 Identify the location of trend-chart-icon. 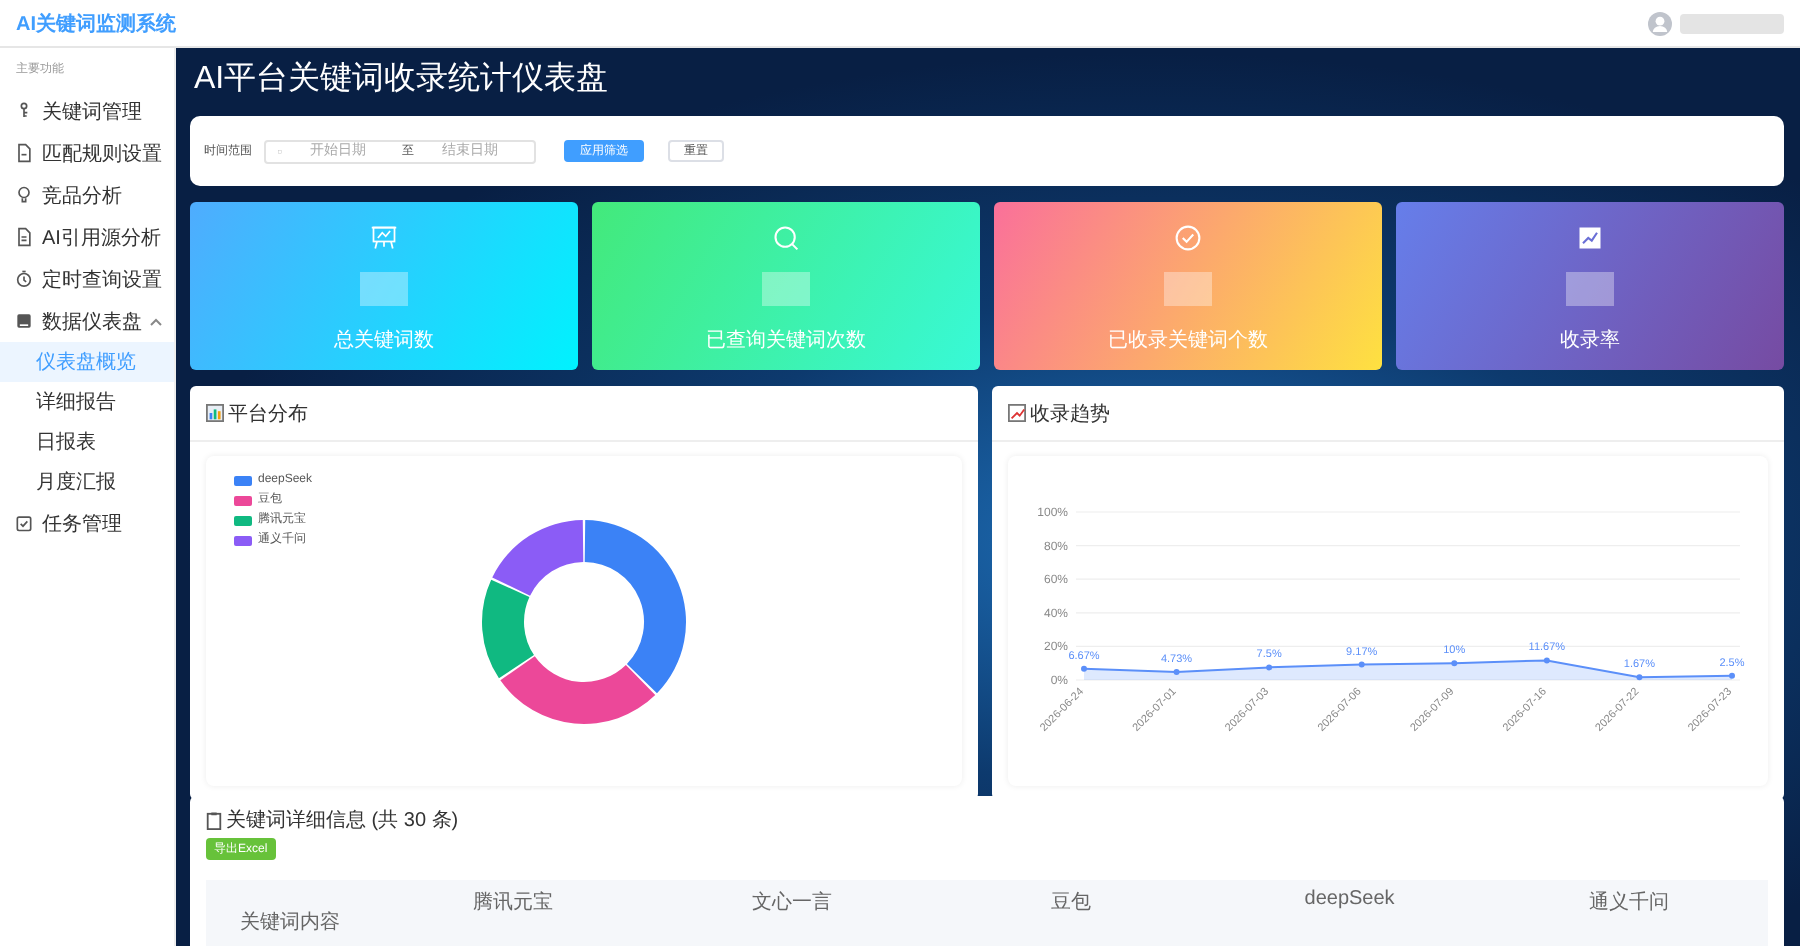
(1017, 413).